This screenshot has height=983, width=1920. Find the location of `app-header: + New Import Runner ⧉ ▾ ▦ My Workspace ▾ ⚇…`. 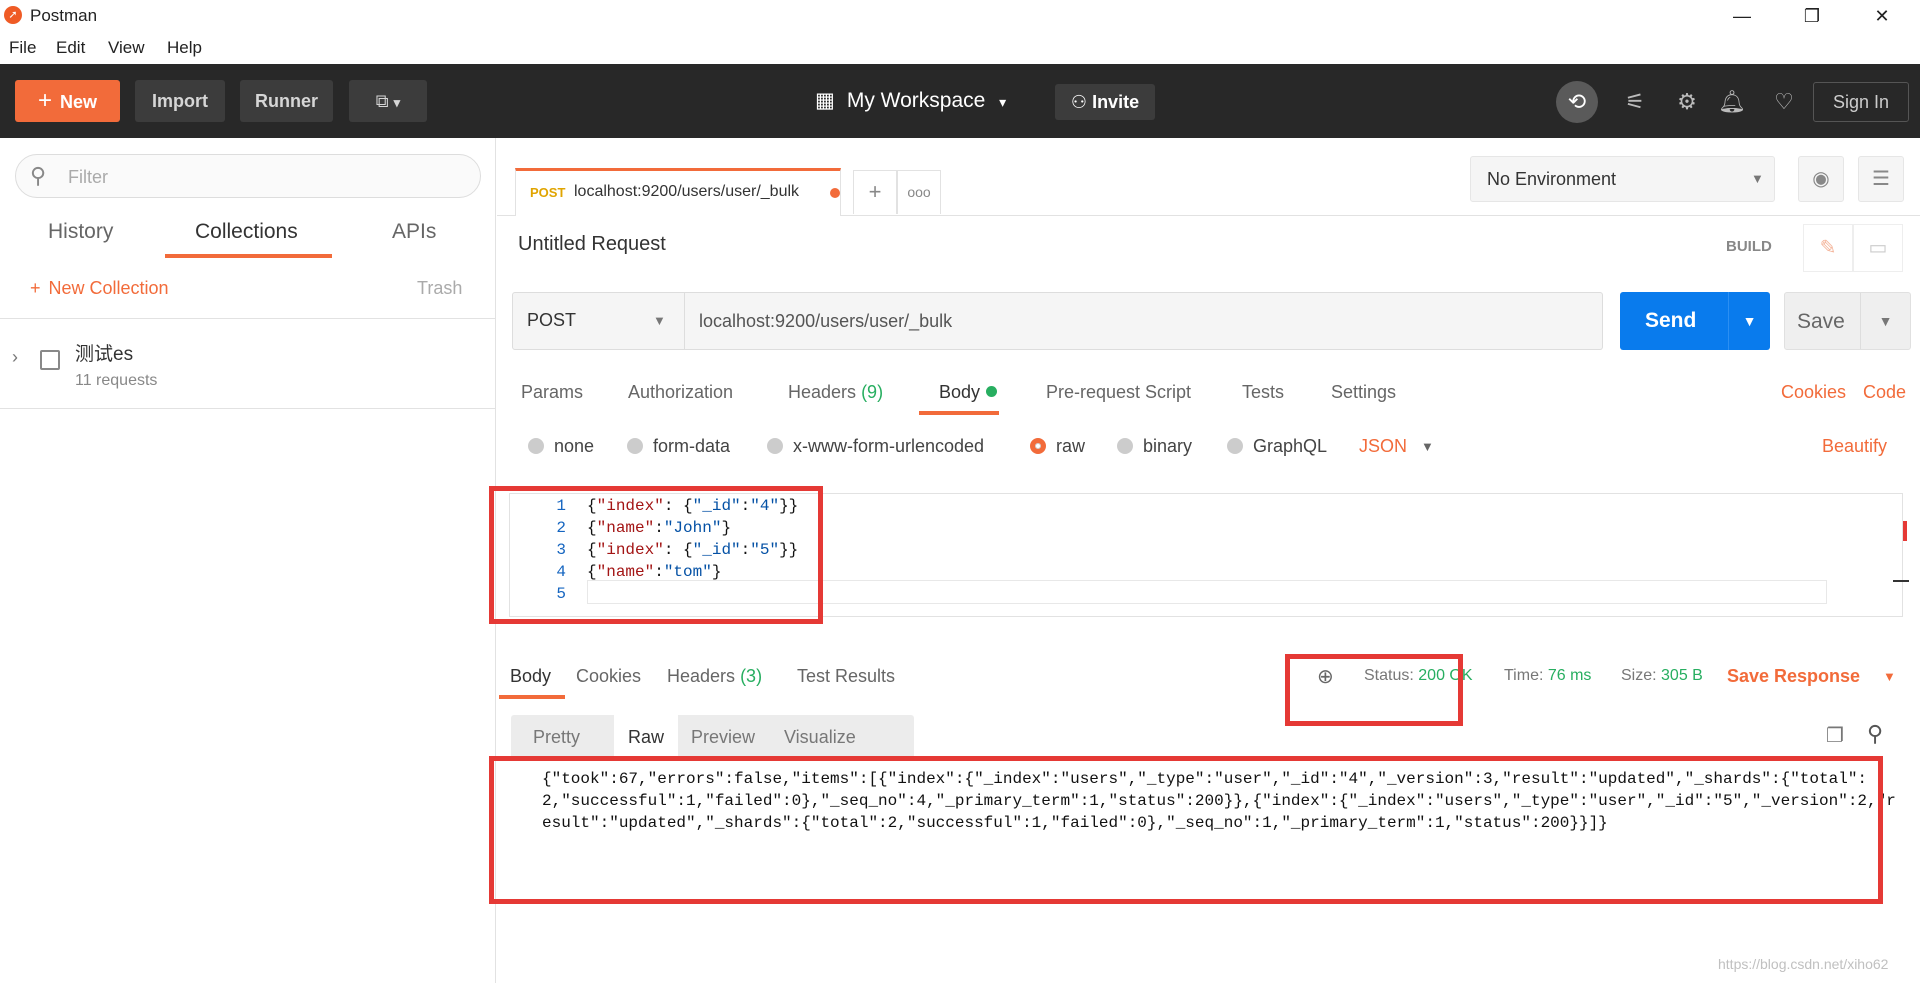

app-header: + New Import Runner ⧉ ▾ ▦ My Workspace ▾ ⚇… is located at coordinates (960, 101).